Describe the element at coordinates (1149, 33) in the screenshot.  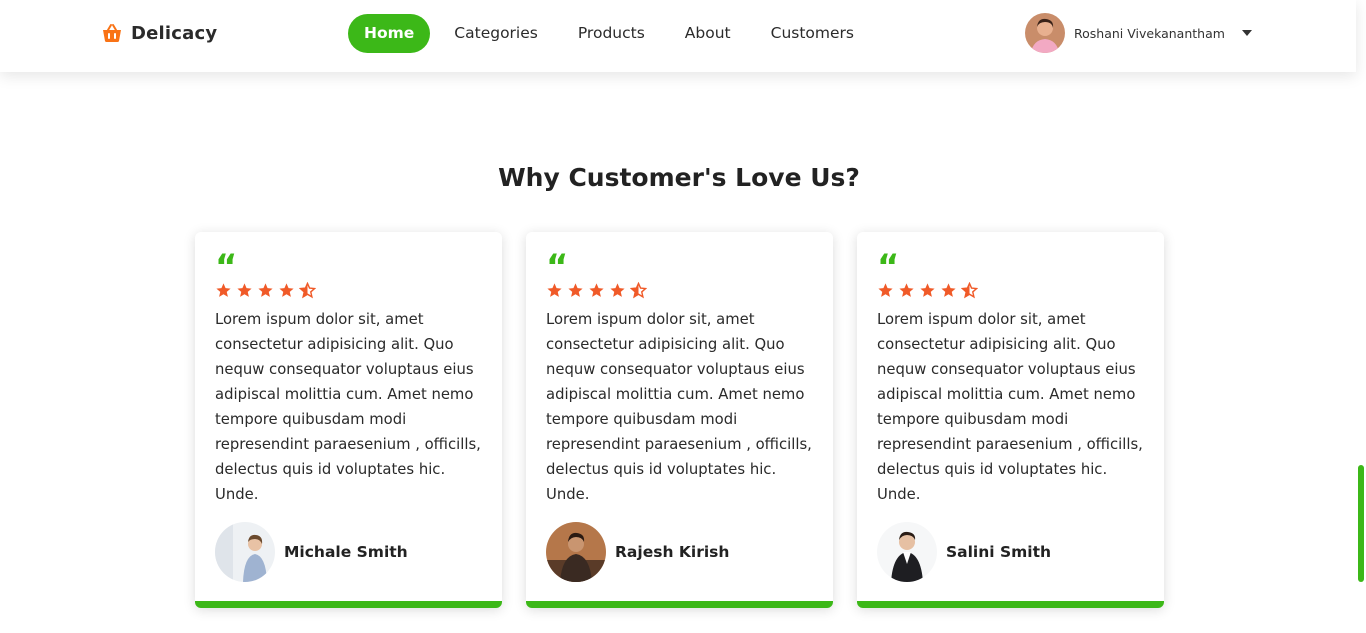
I see `user-name: Roshani Vivekanantham` at that location.